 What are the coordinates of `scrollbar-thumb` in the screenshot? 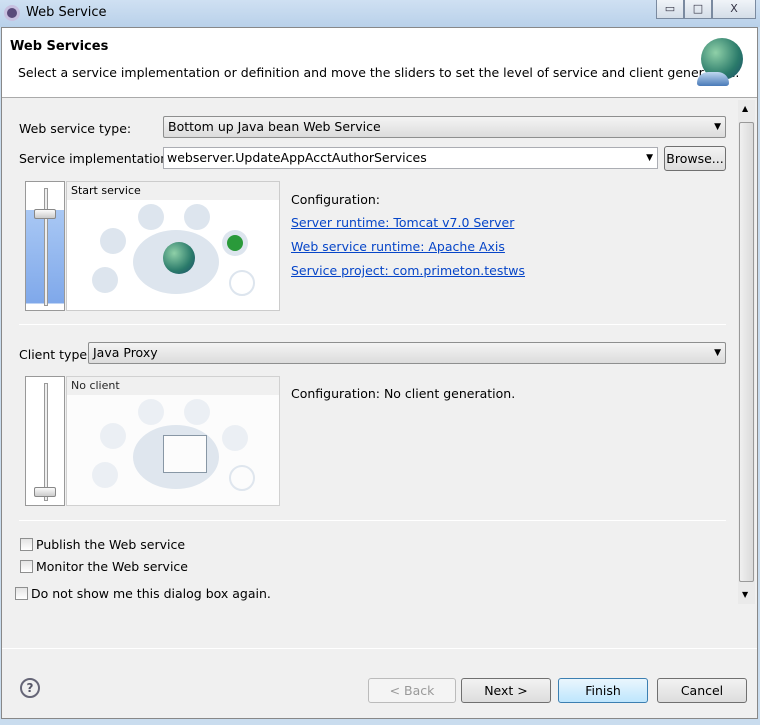 It's located at (746, 352).